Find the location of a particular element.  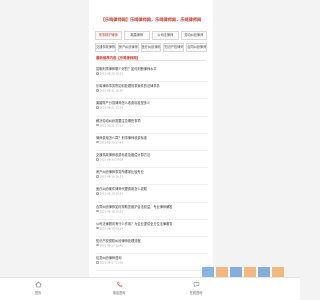

tab-1: 刑事辩护律师 is located at coordinates (108, 35).